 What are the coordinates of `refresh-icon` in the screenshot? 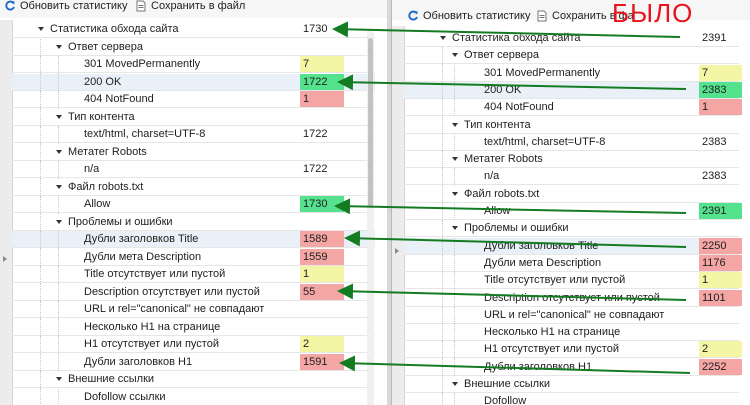 It's located at (10, 5).